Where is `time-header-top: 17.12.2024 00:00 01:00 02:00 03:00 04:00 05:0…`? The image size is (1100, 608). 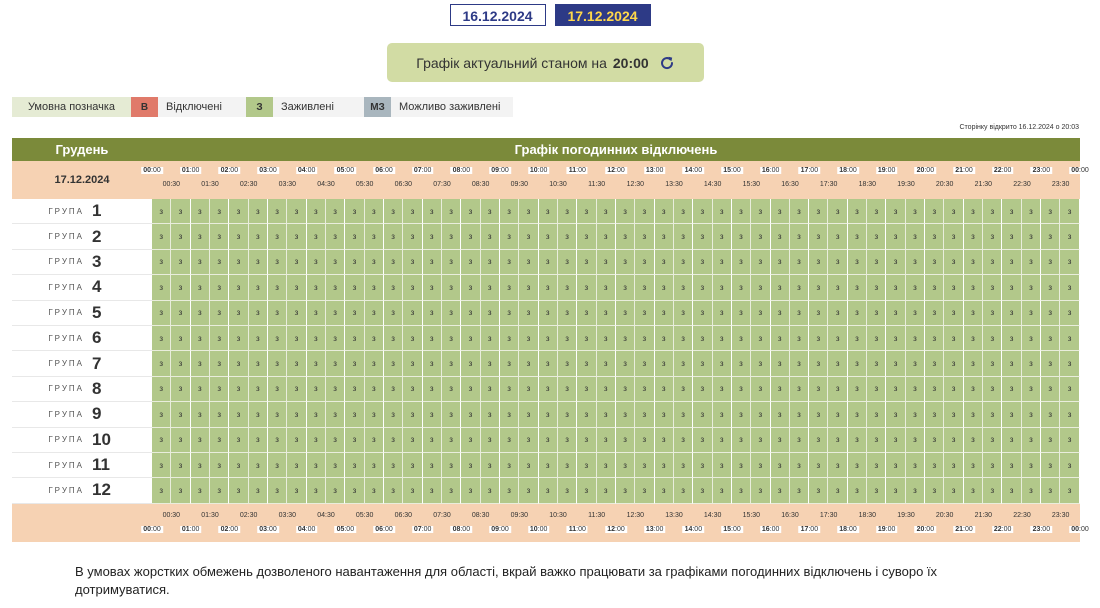 time-header-top: 17.12.2024 00:00 01:00 02:00 03:00 04:00 05:0… is located at coordinates (551, 180).